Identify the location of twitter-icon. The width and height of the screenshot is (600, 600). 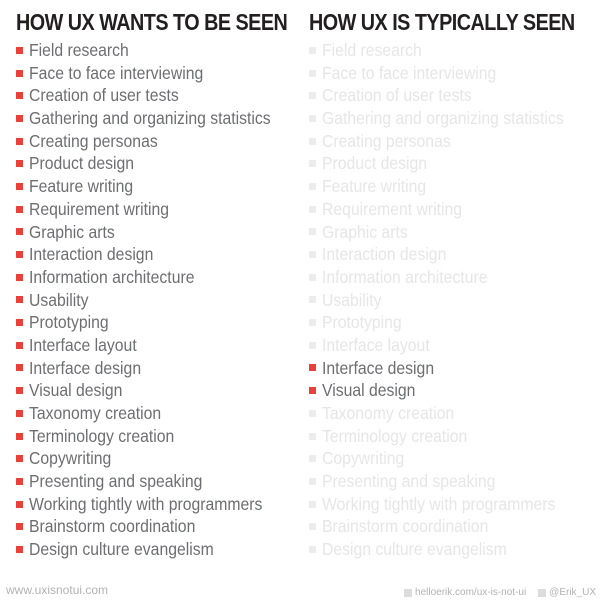
(542, 592).